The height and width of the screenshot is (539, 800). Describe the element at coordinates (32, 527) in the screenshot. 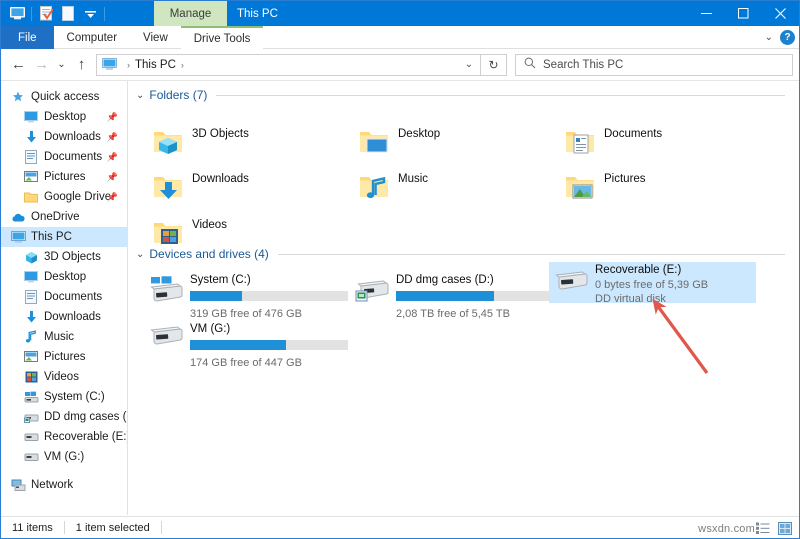

I see `status-item-count: 11 items` at that location.